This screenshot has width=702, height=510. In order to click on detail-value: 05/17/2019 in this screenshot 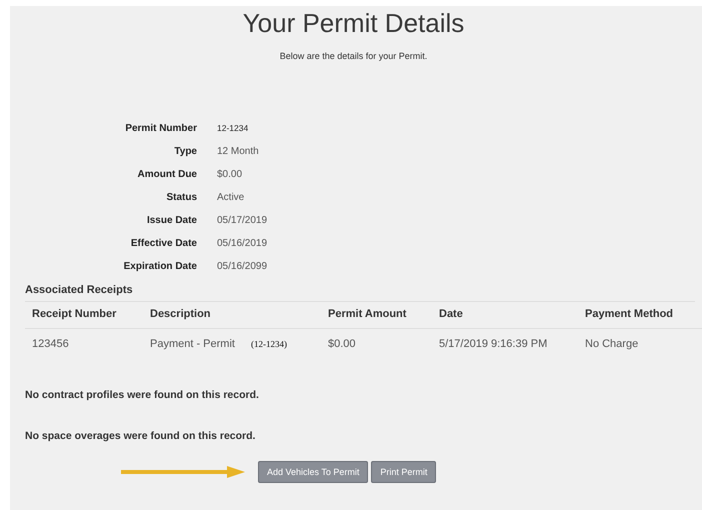, I will do `click(242, 221)`.